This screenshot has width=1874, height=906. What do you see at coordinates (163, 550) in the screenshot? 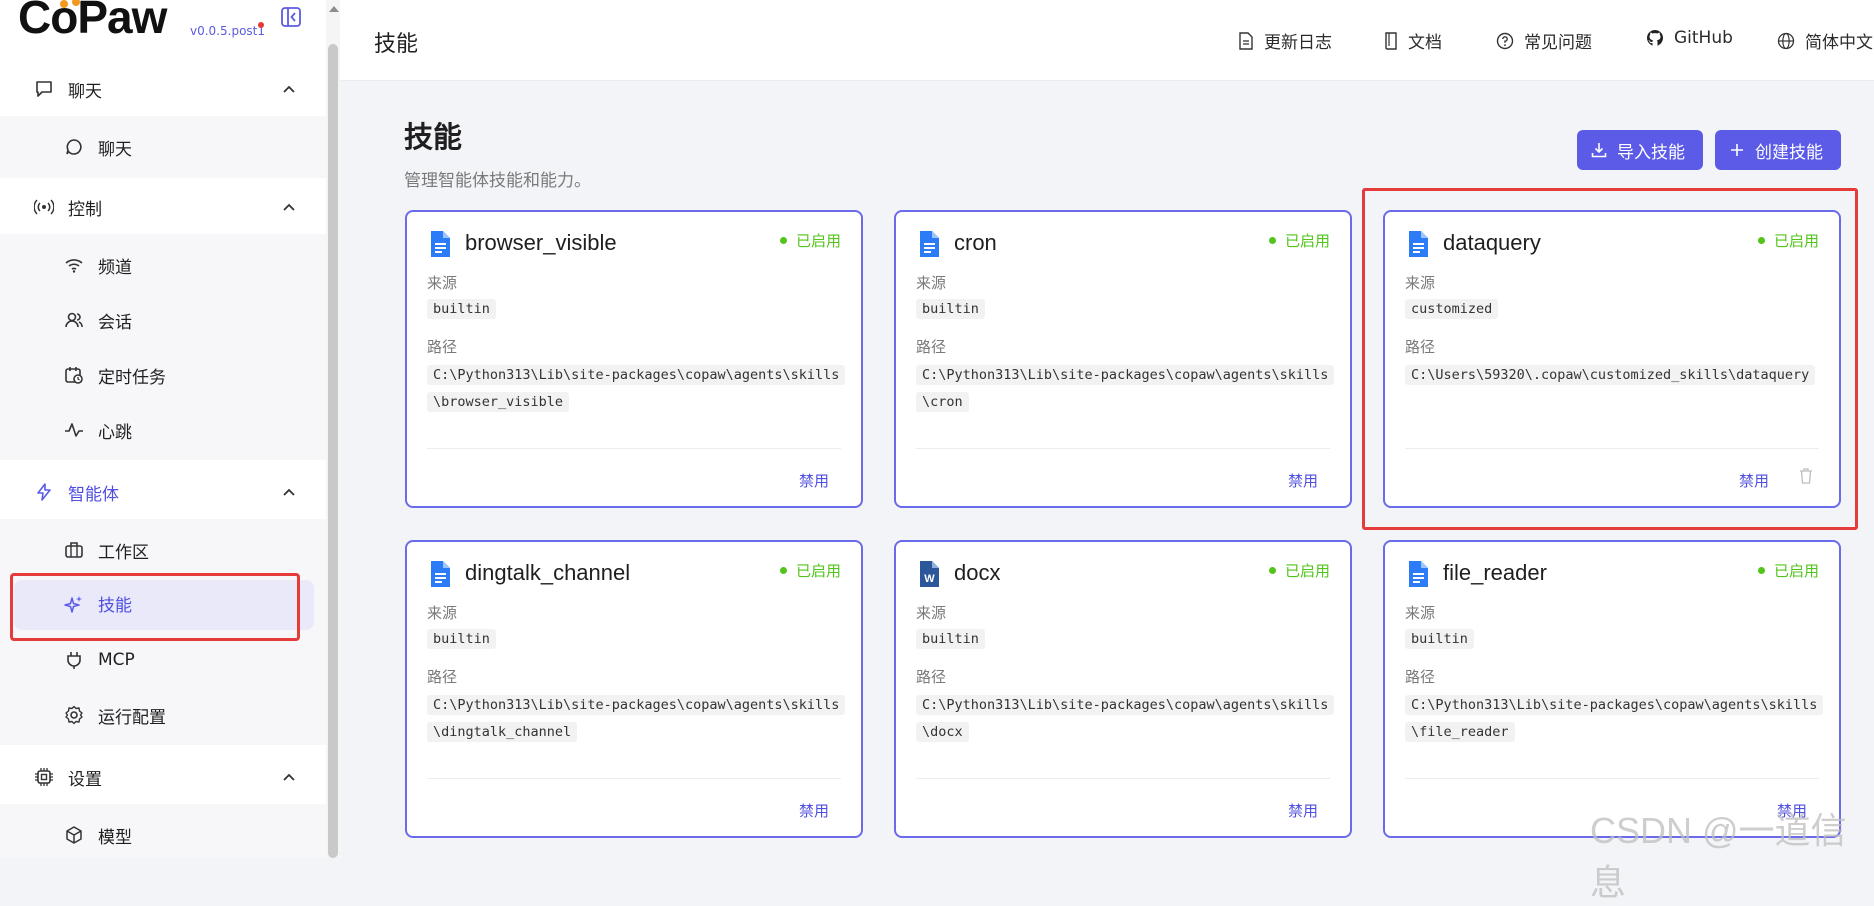
I see `sidebar-item-workspace: 工作区` at bounding box center [163, 550].